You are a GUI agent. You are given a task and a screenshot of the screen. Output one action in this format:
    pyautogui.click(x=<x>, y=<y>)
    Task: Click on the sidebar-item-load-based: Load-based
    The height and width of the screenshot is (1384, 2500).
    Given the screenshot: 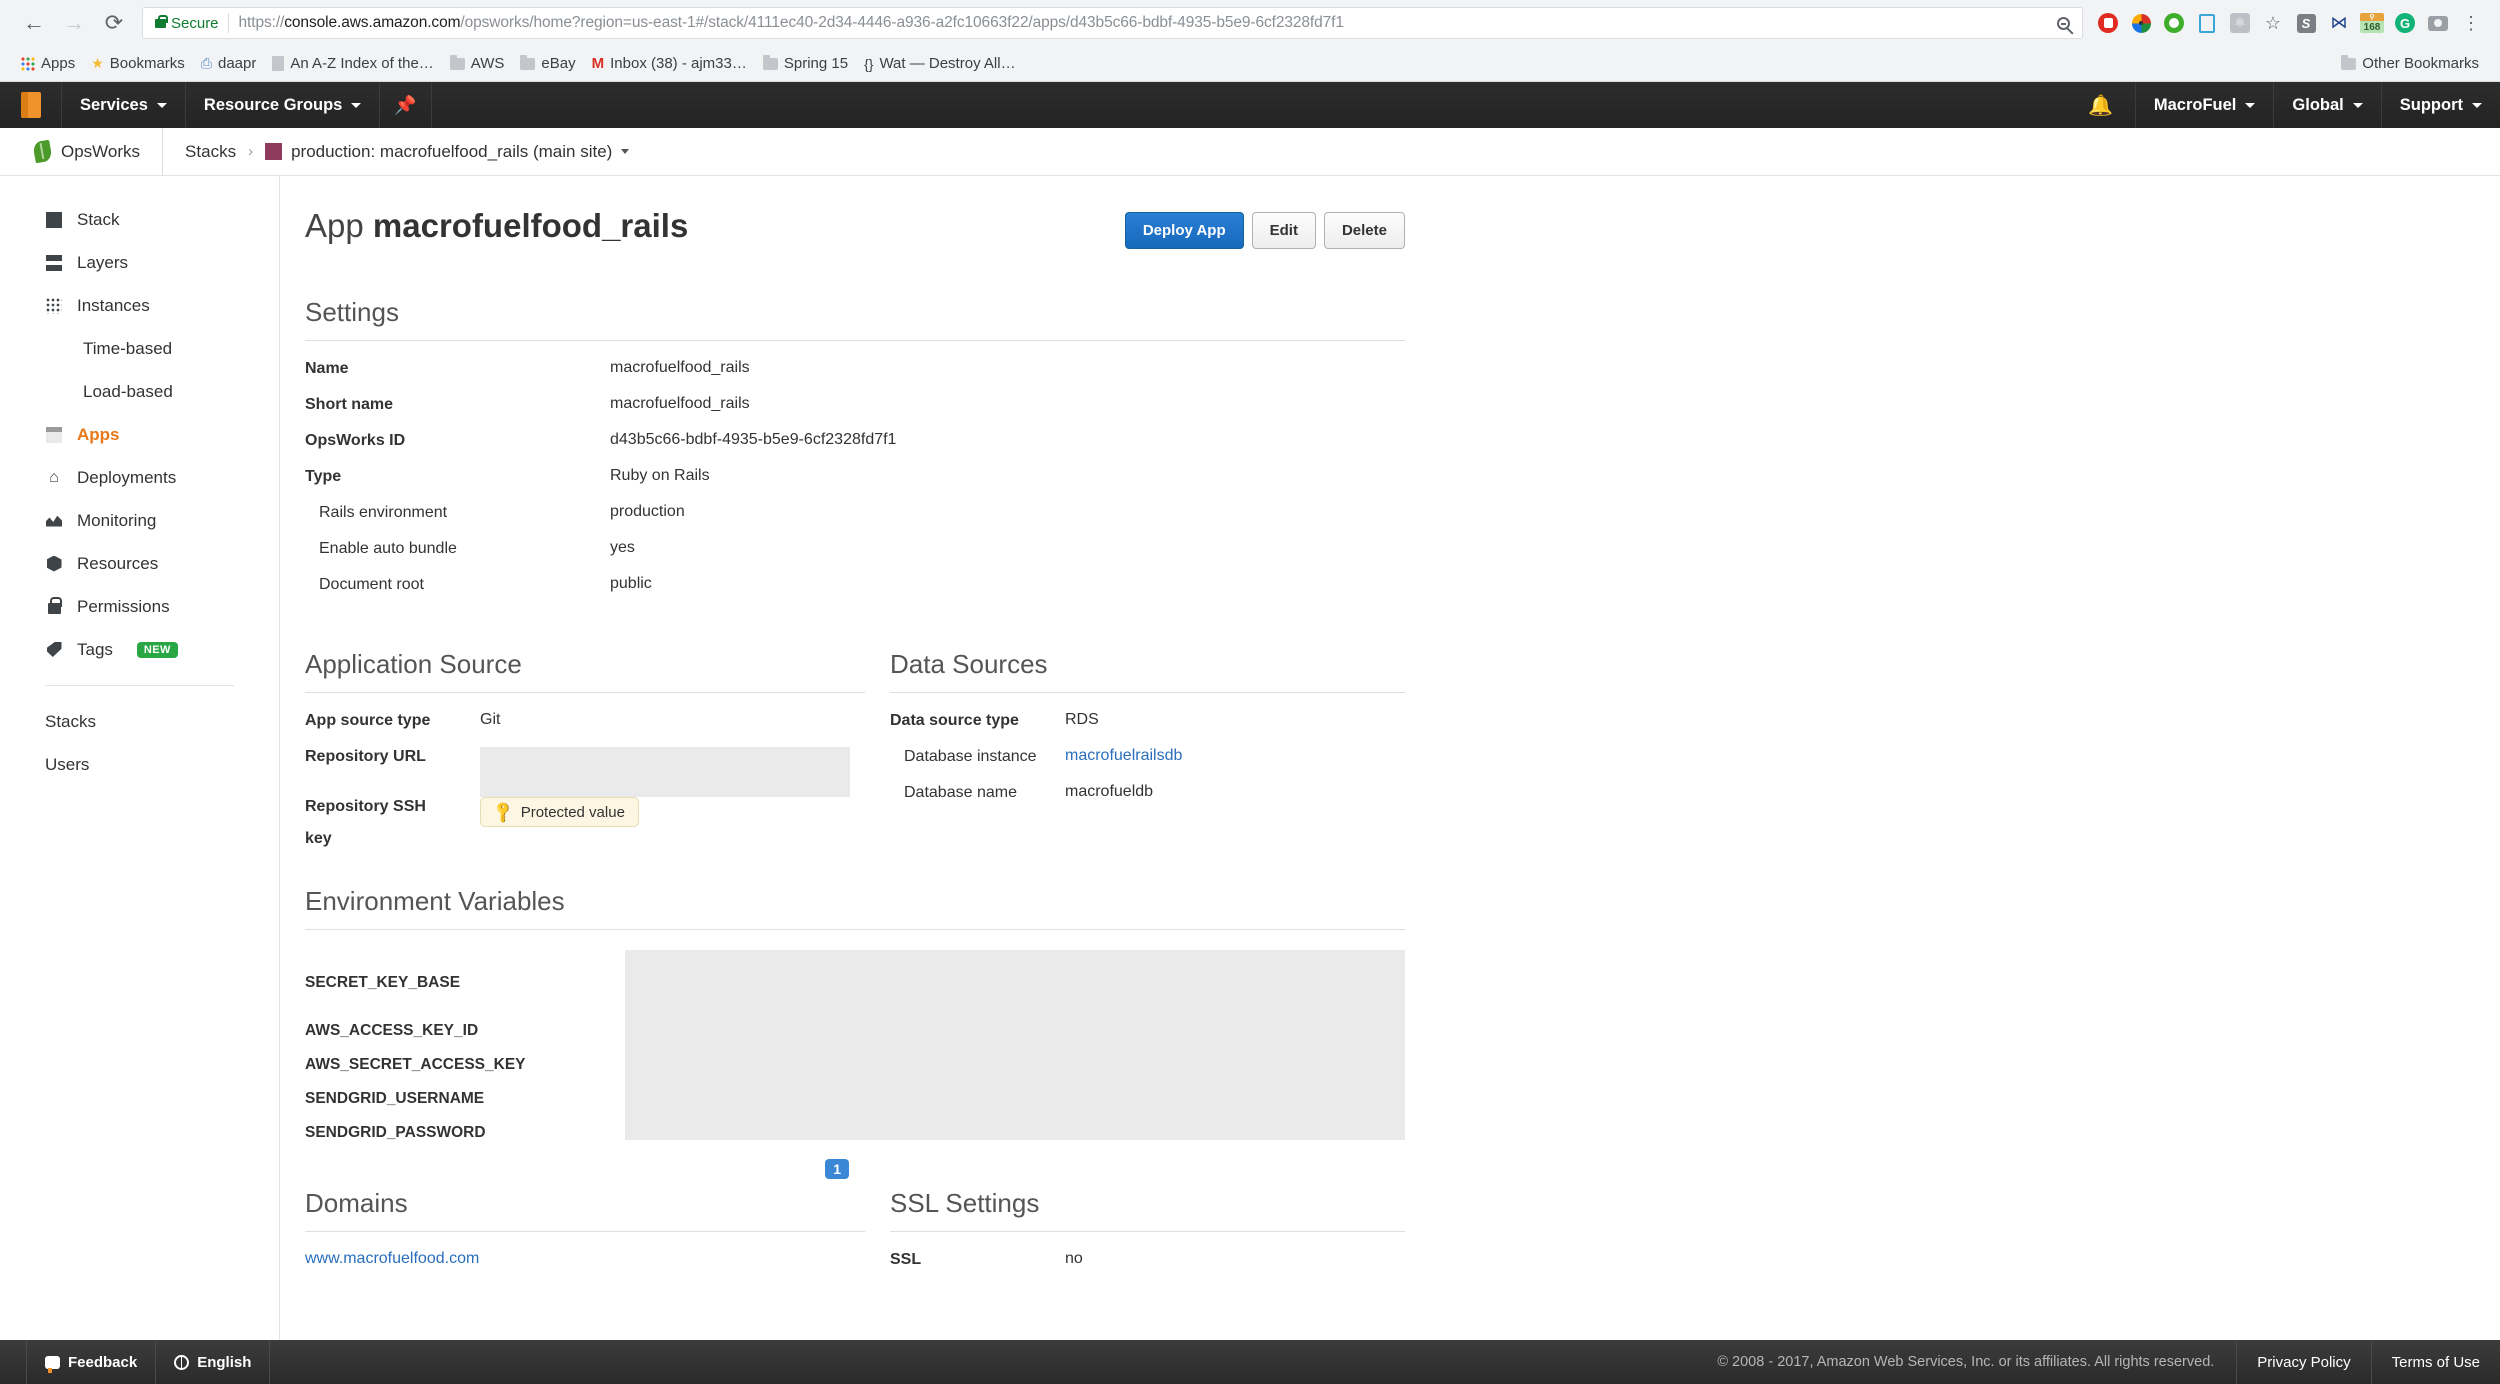 What is the action you would take?
    pyautogui.click(x=139, y=391)
    